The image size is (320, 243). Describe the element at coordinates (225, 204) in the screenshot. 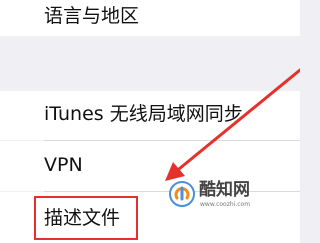

I see `watermark-url: www.coozhi.com` at that location.